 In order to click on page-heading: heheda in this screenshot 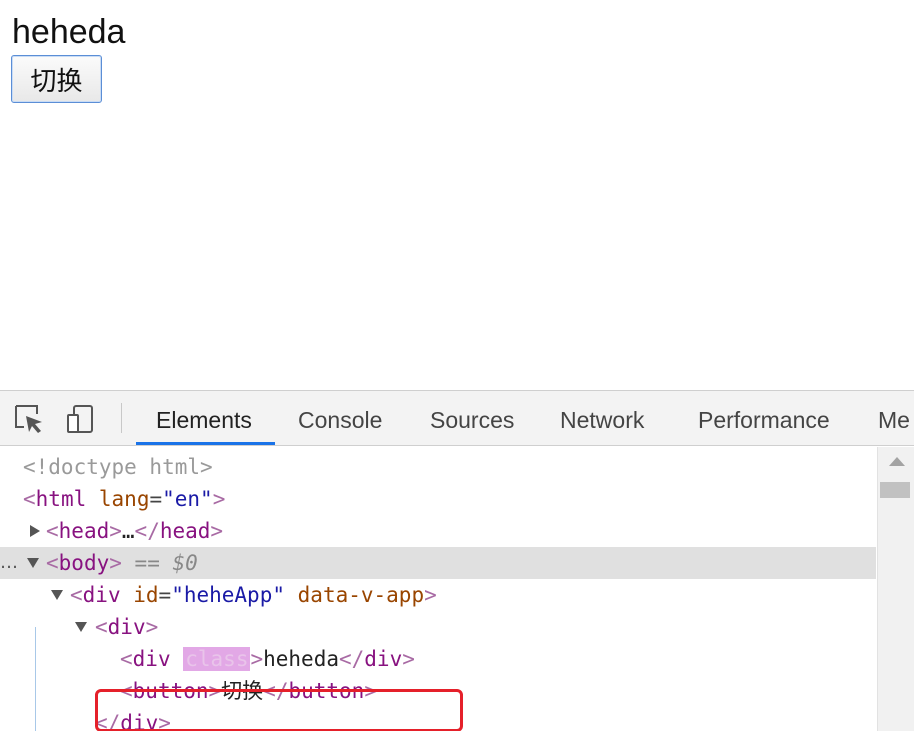, I will do `click(69, 32)`.